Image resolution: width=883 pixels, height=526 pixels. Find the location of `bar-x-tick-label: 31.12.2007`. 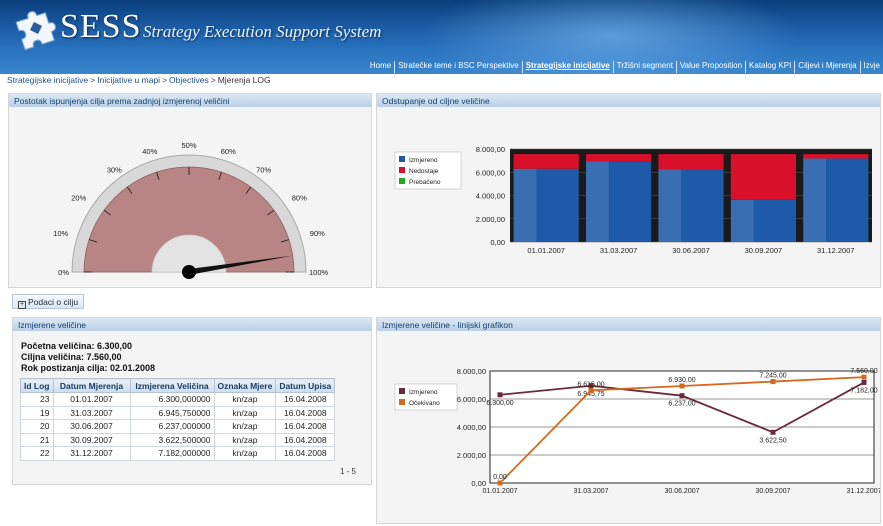

bar-x-tick-label: 31.12.2007 is located at coordinates (836, 250).